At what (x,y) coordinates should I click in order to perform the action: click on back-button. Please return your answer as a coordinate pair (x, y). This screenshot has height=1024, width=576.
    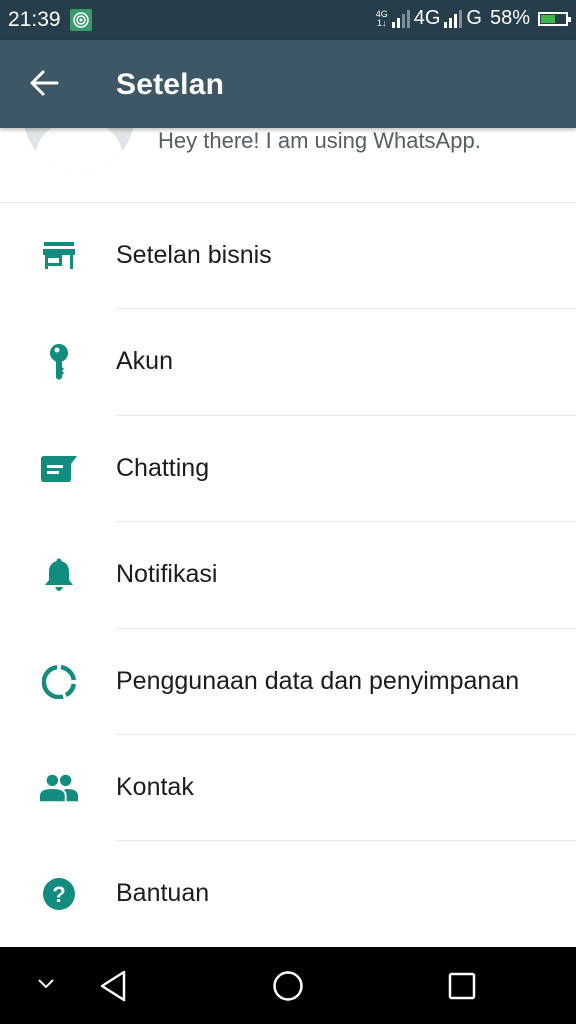
    Looking at the image, I should click on (45, 84).